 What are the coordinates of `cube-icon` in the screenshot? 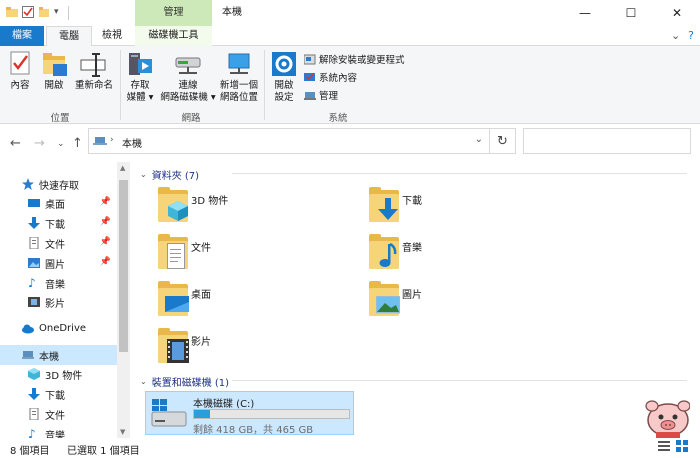 It's located at (34, 374).